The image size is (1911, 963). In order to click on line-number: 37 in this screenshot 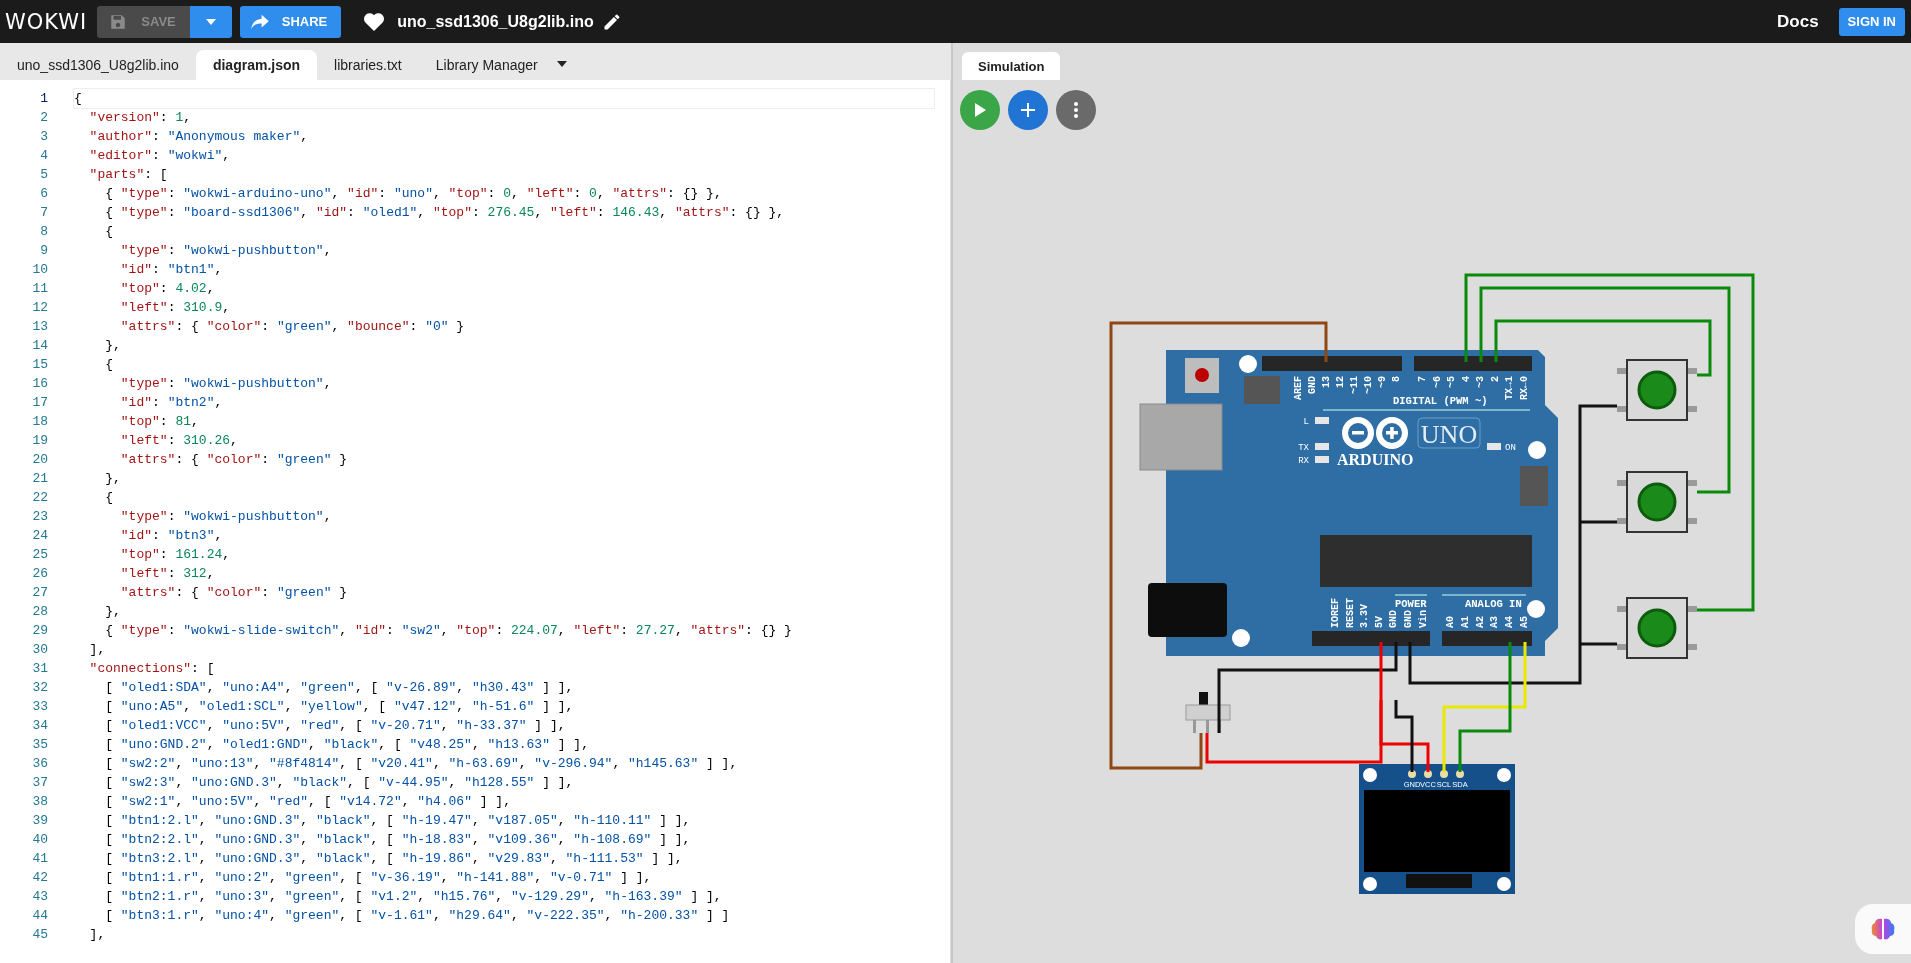, I will do `click(39, 783)`.